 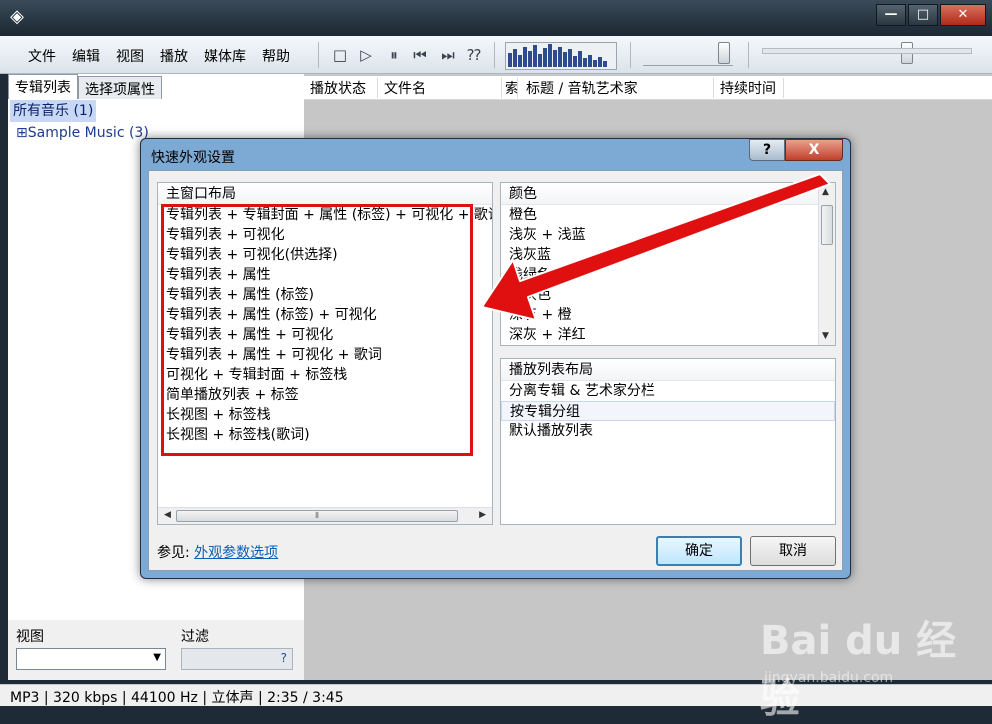 I want to click on color-option: 浅灰 + 浅蓝, so click(x=668, y=235).